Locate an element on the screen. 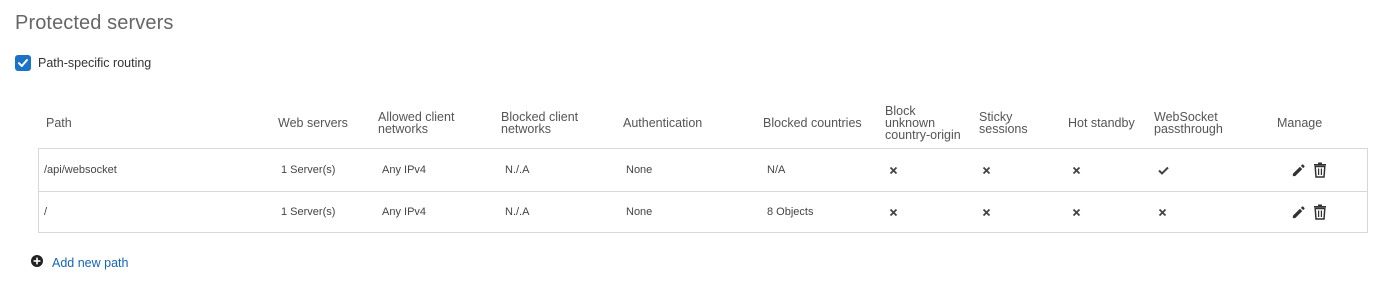 The height and width of the screenshot is (286, 1380). checkbox-label: Path-specific routing is located at coordinates (95, 63).